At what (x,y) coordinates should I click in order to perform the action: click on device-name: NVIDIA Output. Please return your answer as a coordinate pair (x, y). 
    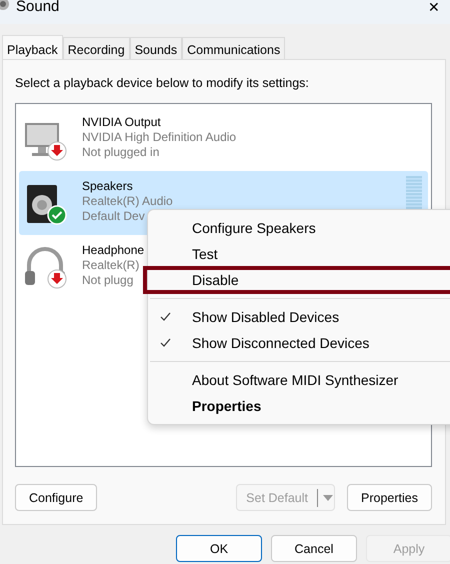
    Looking at the image, I should click on (122, 122).